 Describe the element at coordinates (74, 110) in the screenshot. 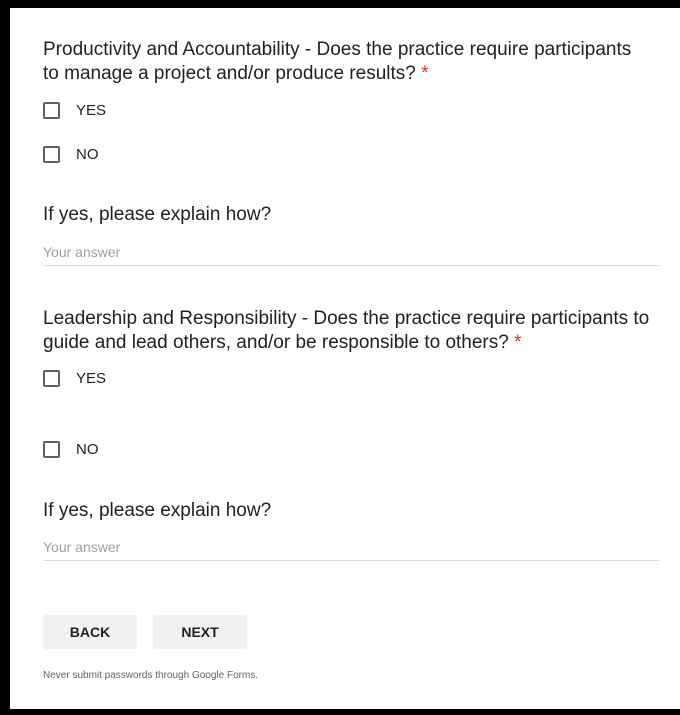

I see `option-productivity-yes: YES` at that location.